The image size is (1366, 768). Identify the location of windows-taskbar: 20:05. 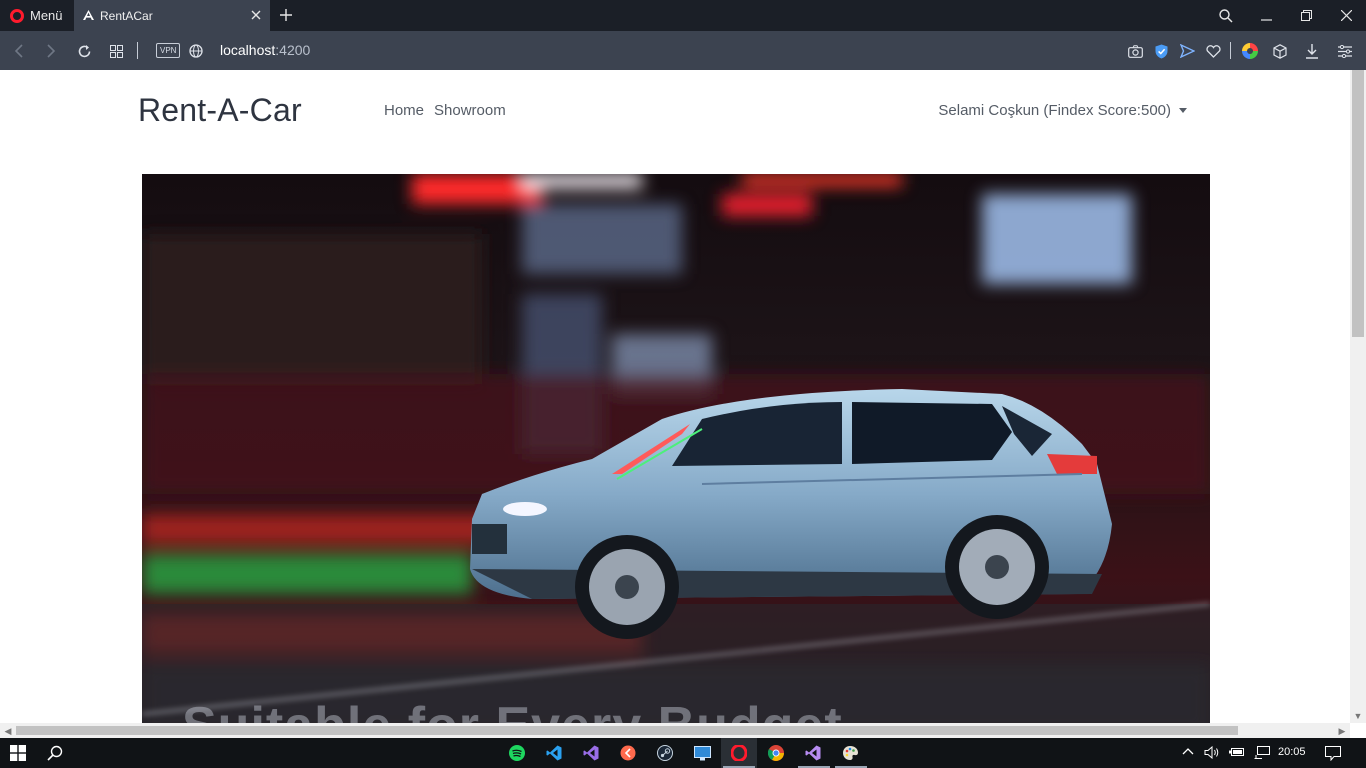
(683, 753).